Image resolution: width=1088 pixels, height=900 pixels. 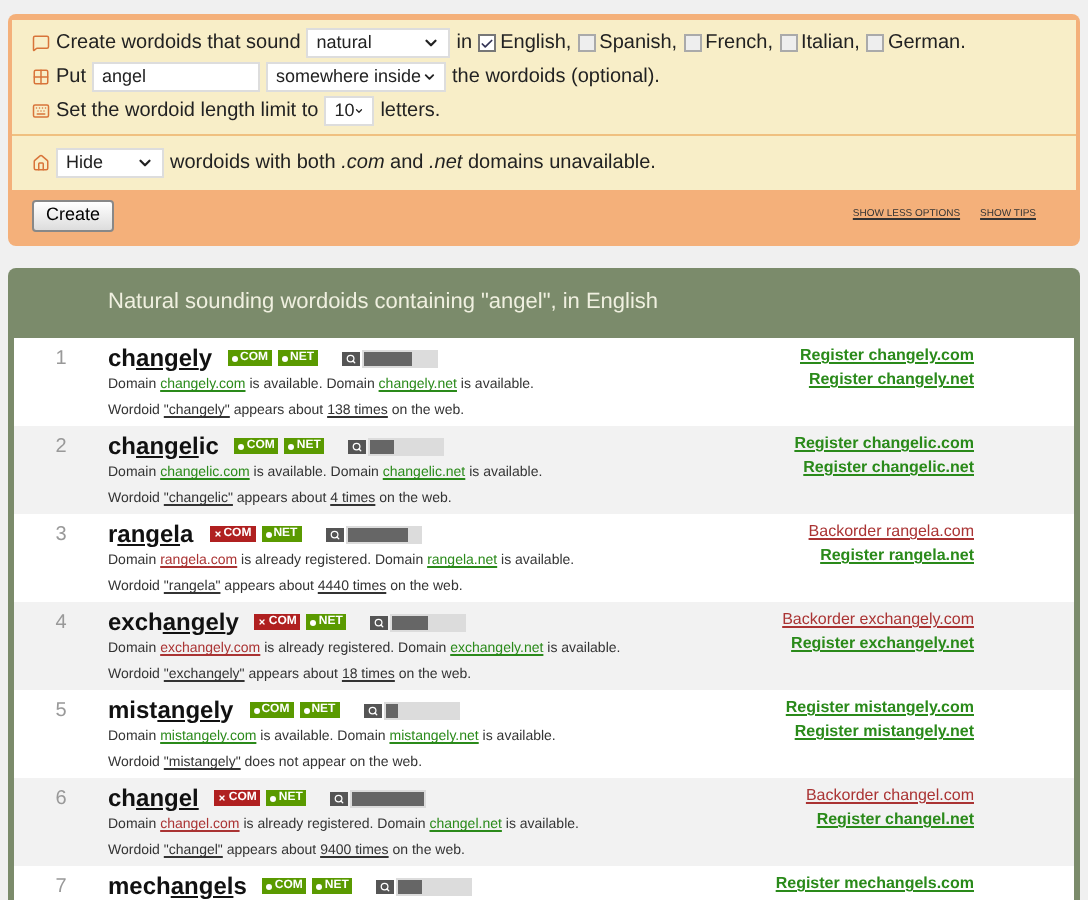 What do you see at coordinates (71, 78) in the screenshot?
I see `put-label: Put` at bounding box center [71, 78].